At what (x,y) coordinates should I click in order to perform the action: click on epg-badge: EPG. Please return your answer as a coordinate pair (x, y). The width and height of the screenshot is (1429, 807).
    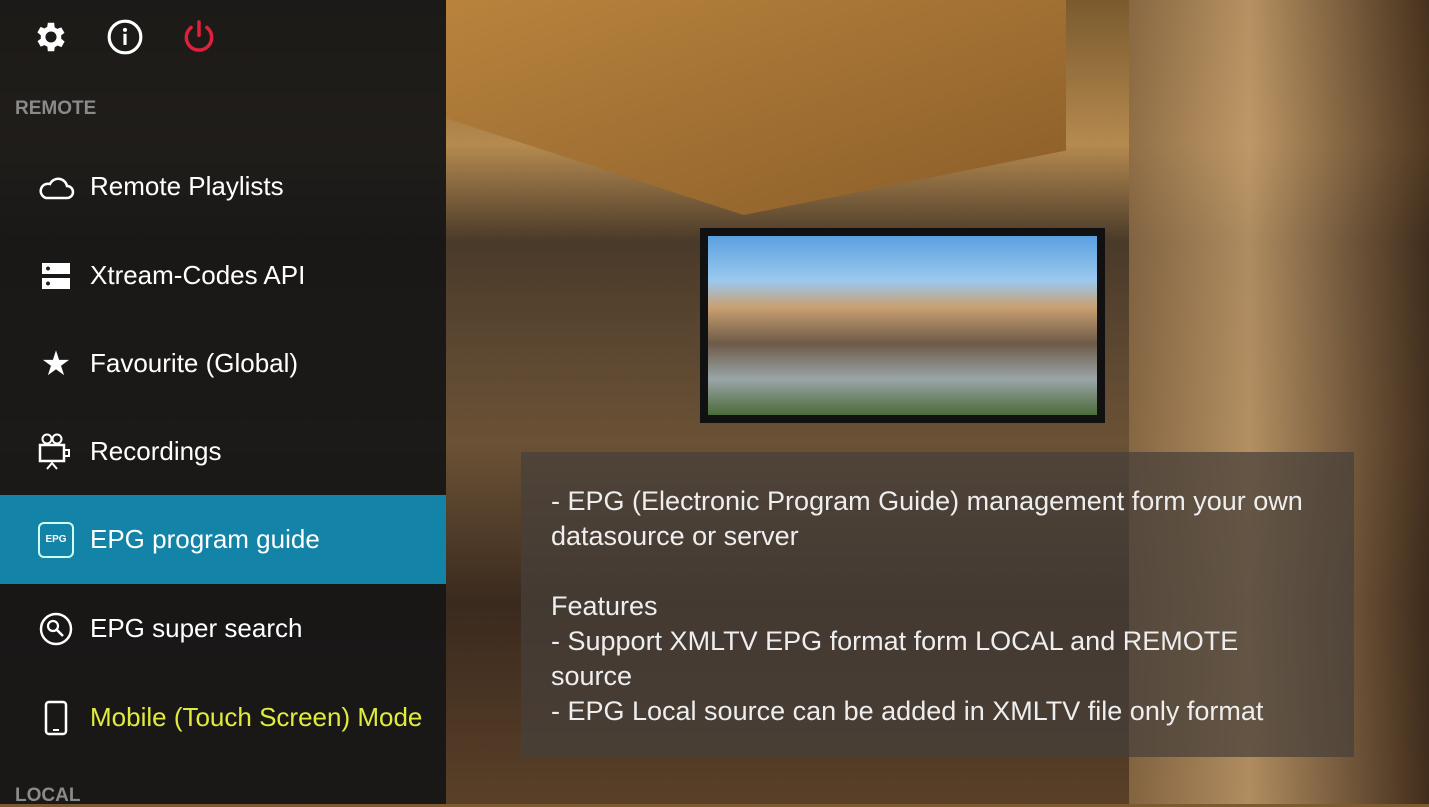
    Looking at the image, I should click on (56, 539).